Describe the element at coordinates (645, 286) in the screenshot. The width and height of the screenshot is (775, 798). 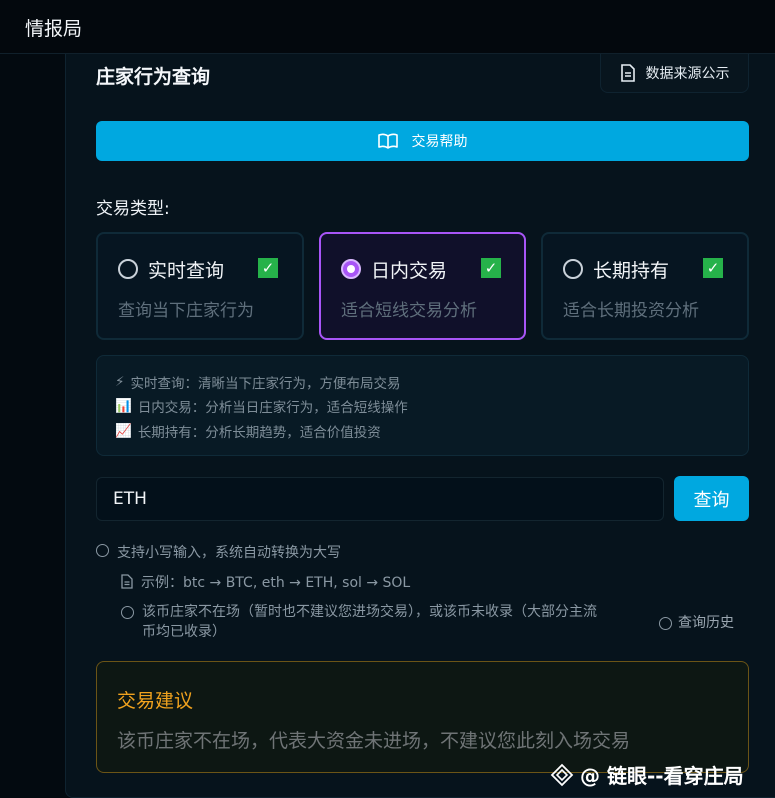
I see `trade-type-option-longterm: 长期持有 ✓ 适合长期投资分析` at that location.